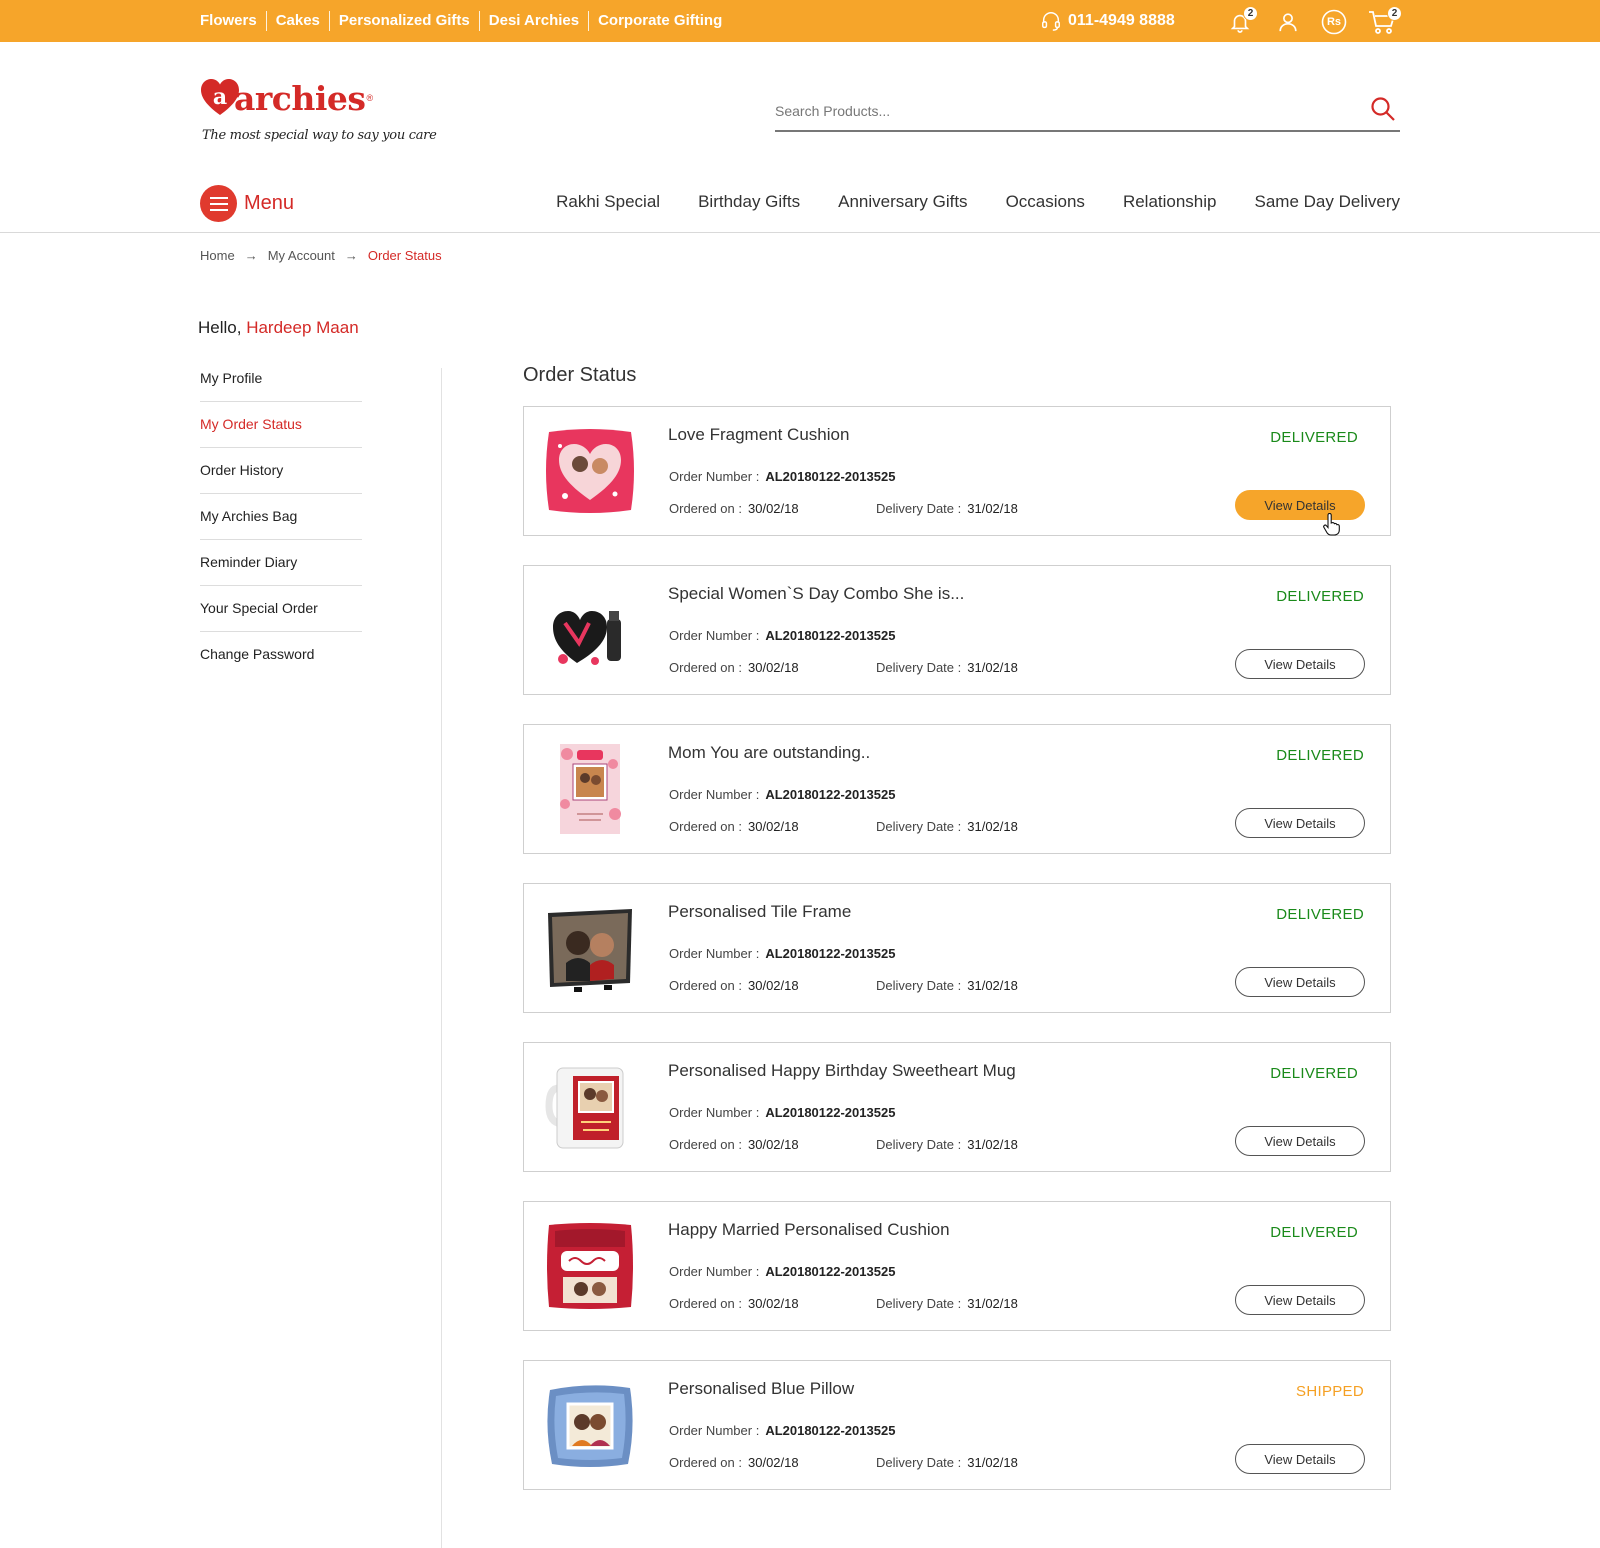 This screenshot has height=1548, width=1600. I want to click on product-name: Personalised Tile Frame, so click(759, 912).